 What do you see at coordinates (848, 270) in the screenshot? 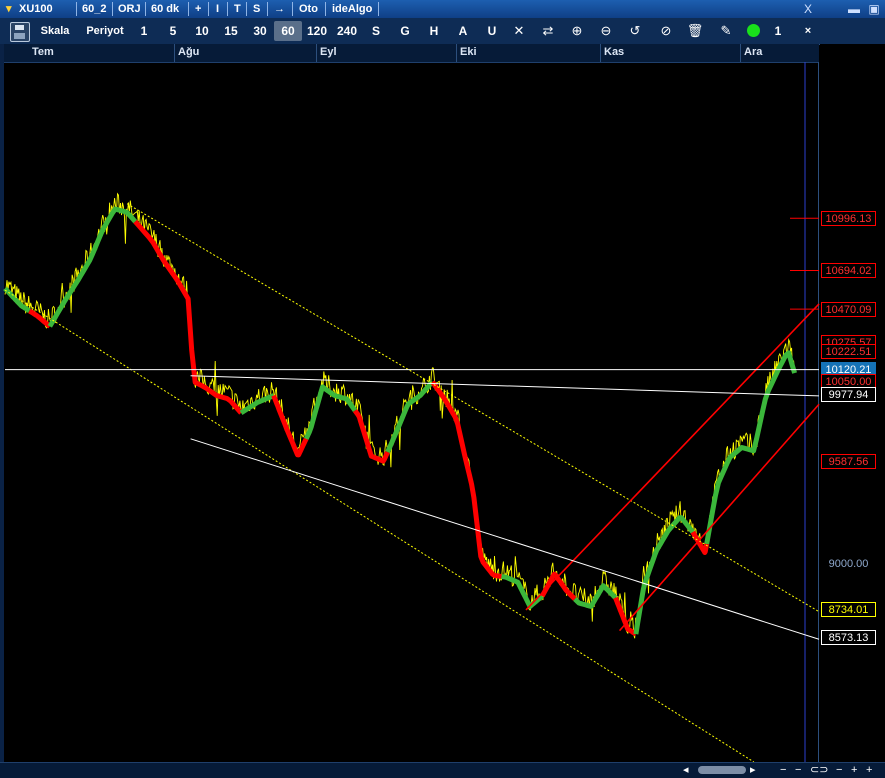
I see `price-label: 10694.02` at bounding box center [848, 270].